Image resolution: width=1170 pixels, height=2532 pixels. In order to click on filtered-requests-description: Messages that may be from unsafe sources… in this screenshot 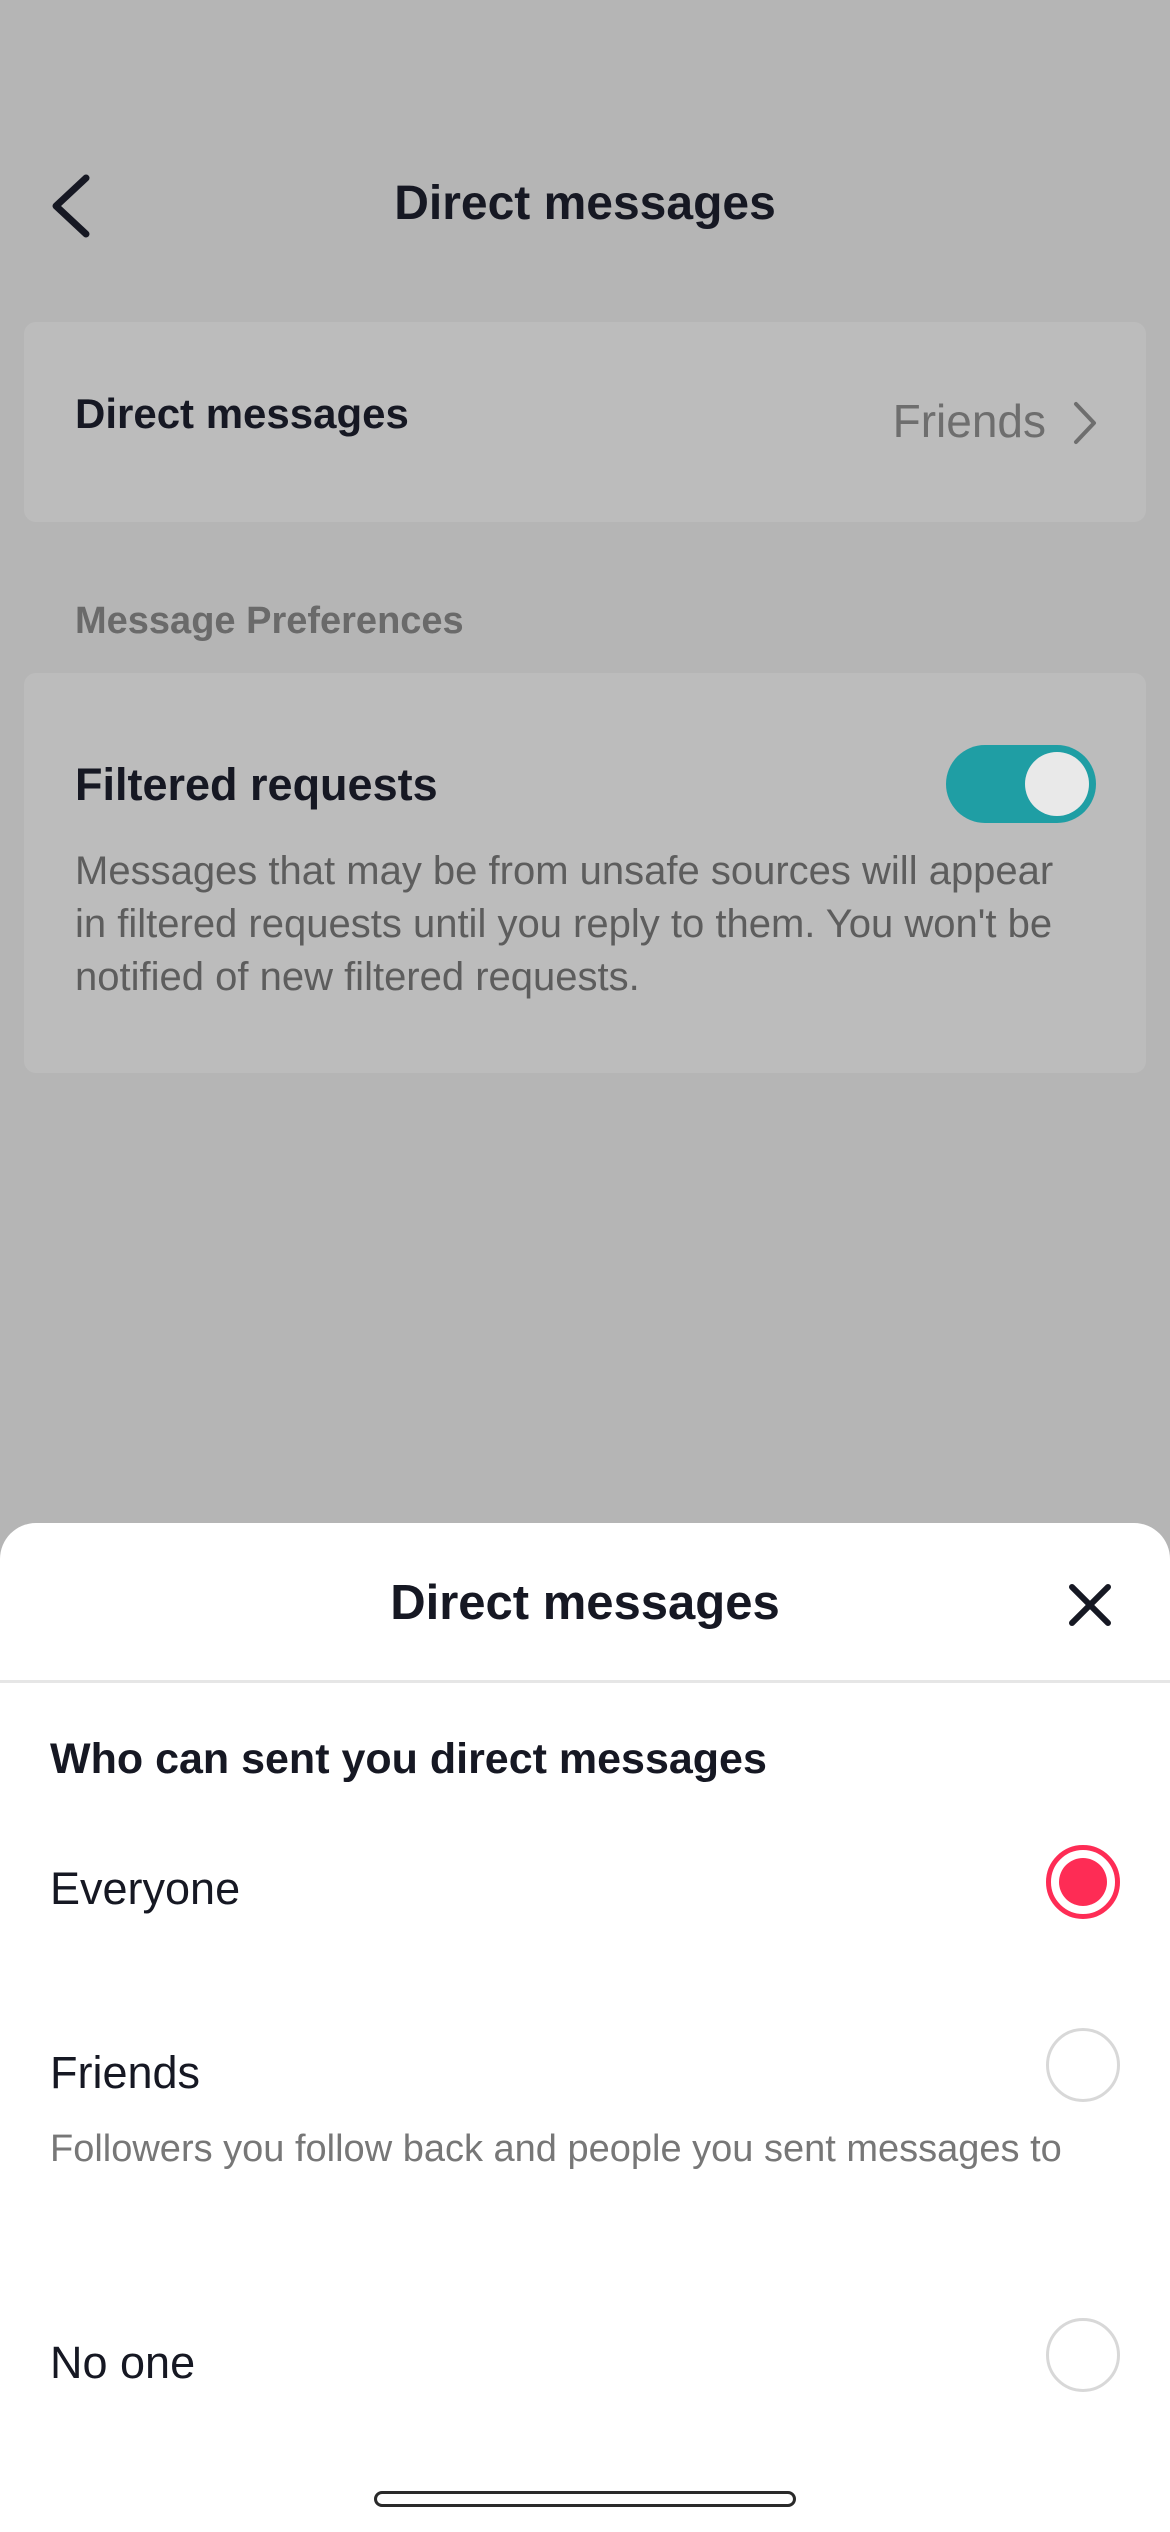, I will do `click(564, 924)`.